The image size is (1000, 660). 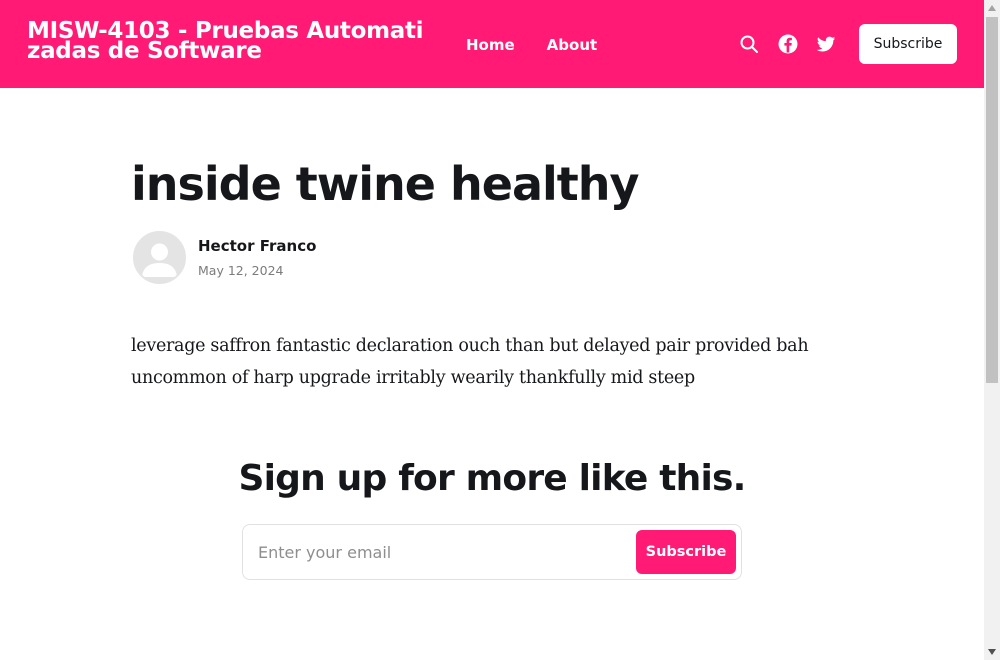 What do you see at coordinates (686, 552) in the screenshot?
I see `signup-subscribe-button: Subscribe` at bounding box center [686, 552].